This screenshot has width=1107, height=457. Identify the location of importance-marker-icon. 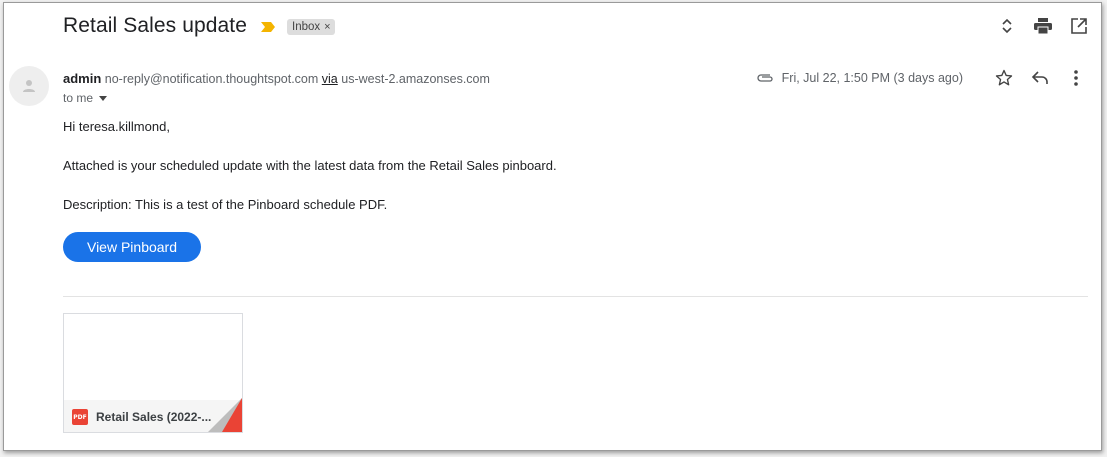
(268, 27).